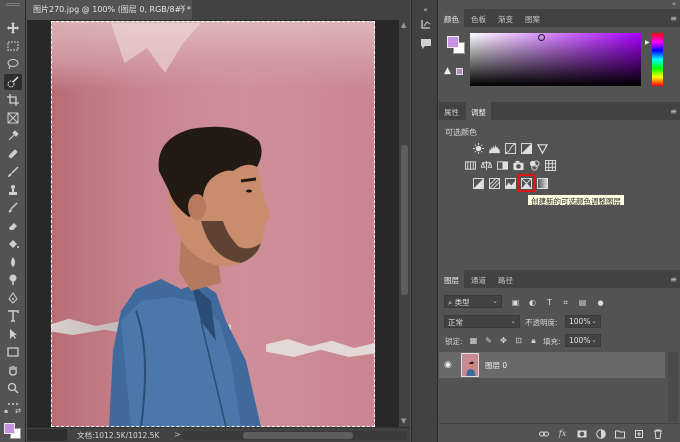 The width and height of the screenshot is (680, 442). Describe the element at coordinates (13, 64) in the screenshot. I see `lasso-tool-icon` at that location.